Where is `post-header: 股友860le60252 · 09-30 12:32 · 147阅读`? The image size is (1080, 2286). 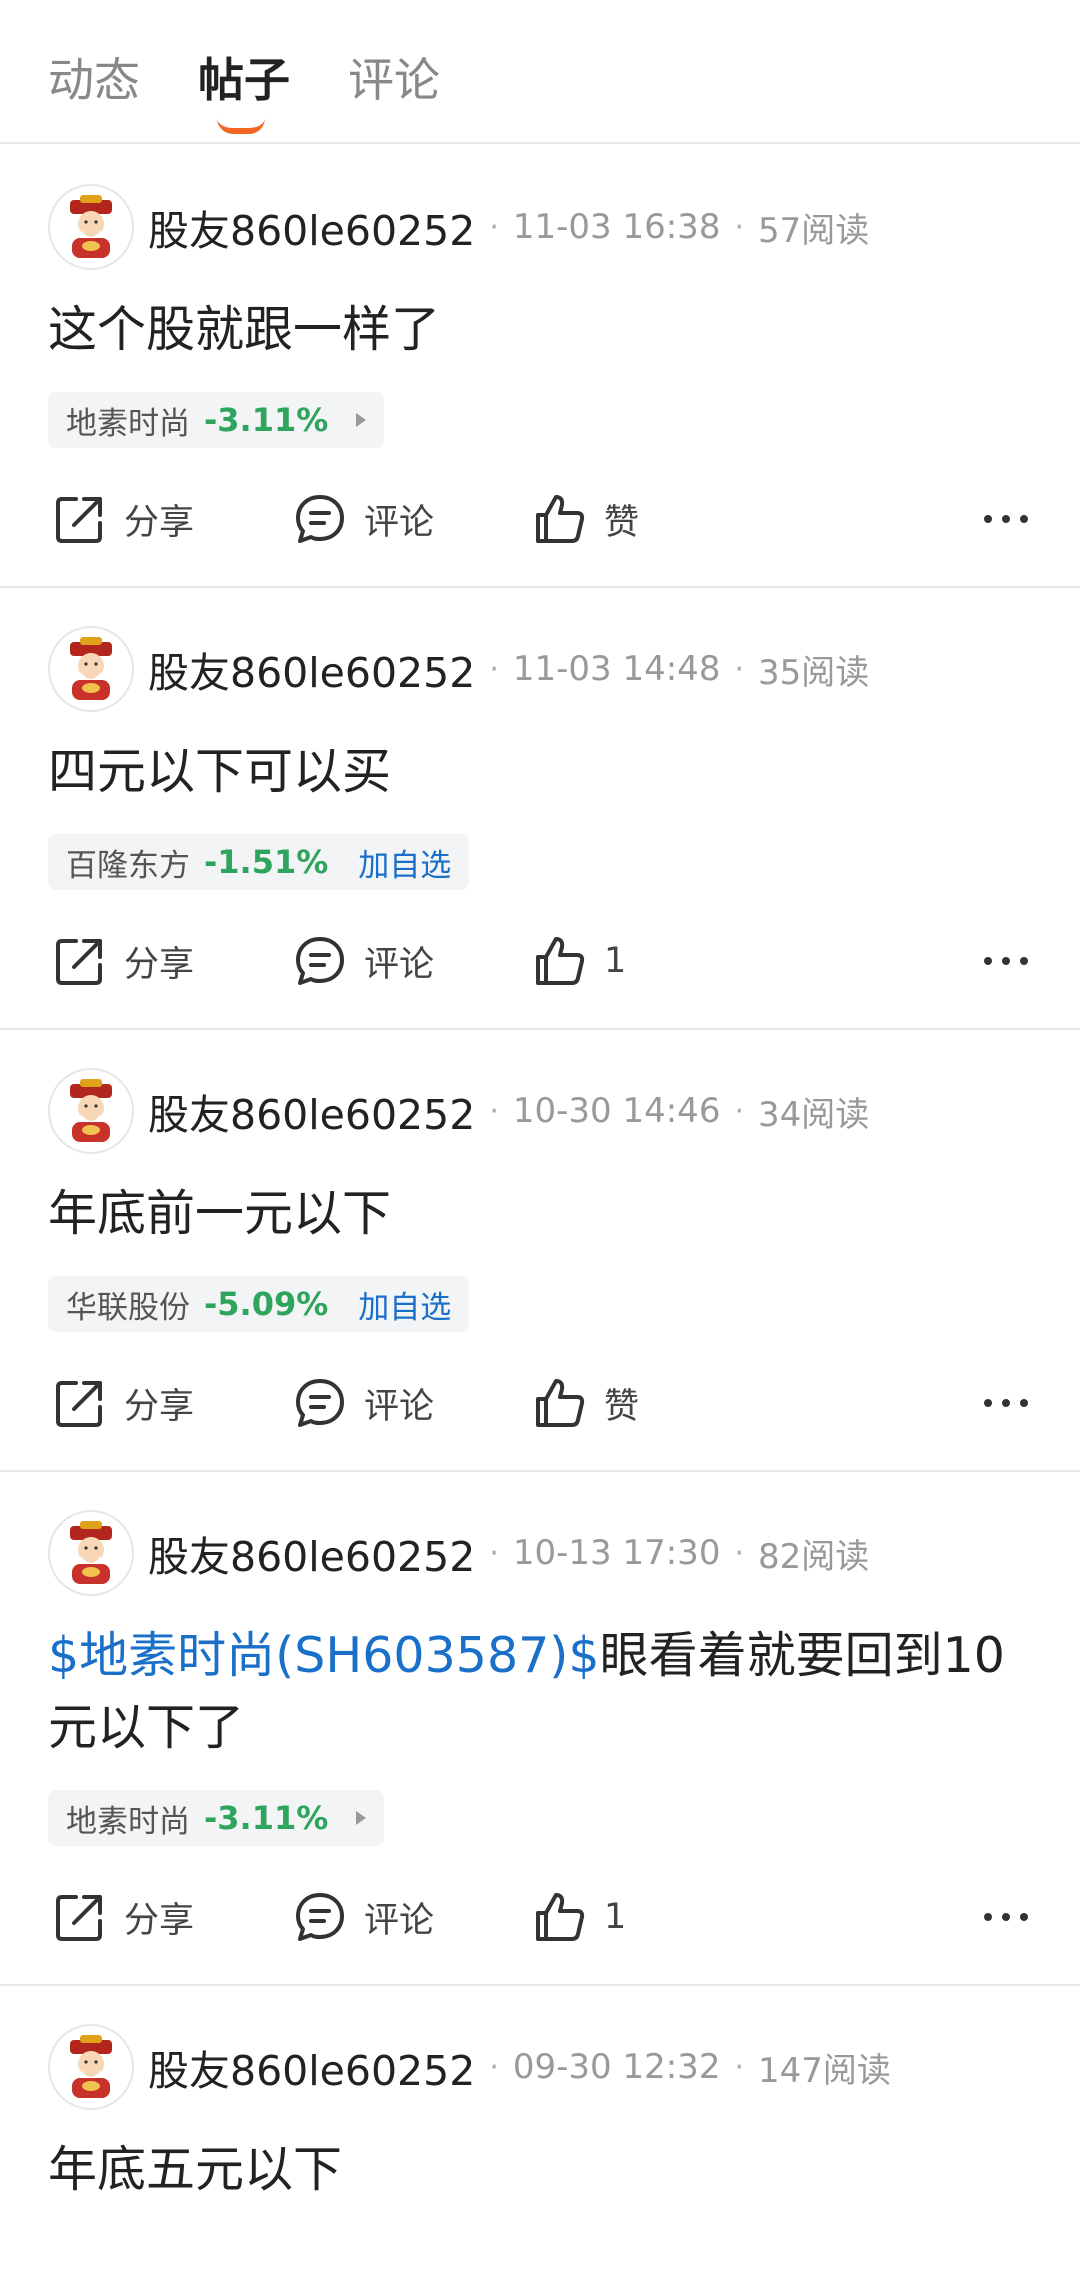
post-header: 股友860le60252 · 09-30 12:32 · 147阅读 is located at coordinates (469, 2067).